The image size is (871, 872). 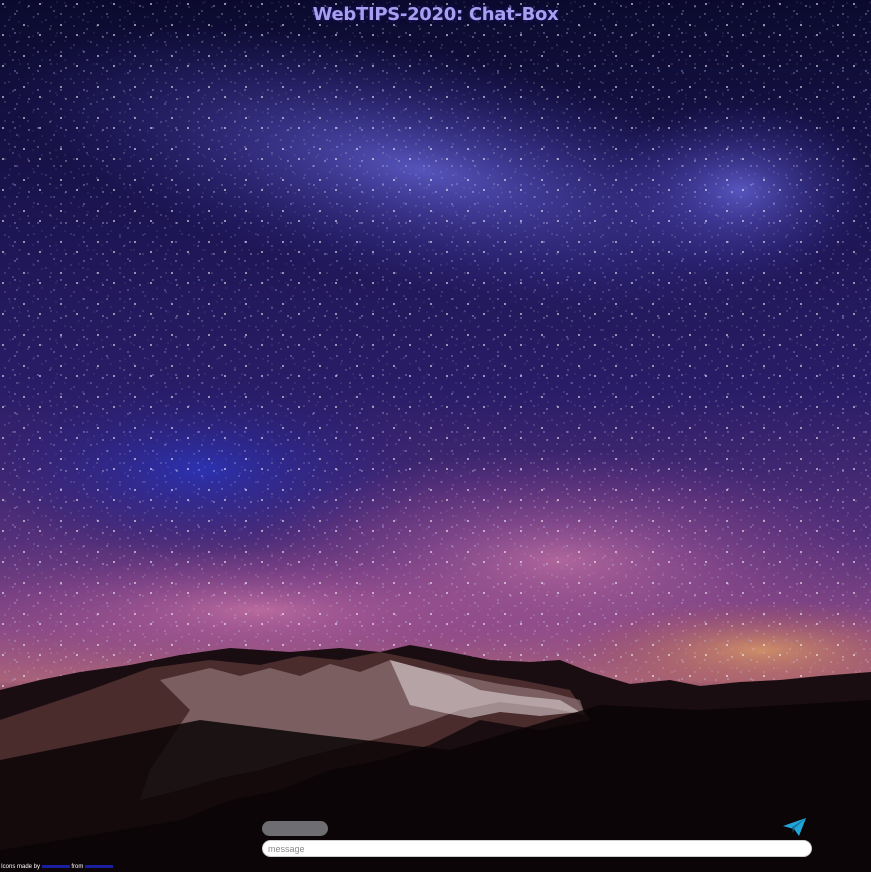 I want to click on message-input, so click(x=537, y=848).